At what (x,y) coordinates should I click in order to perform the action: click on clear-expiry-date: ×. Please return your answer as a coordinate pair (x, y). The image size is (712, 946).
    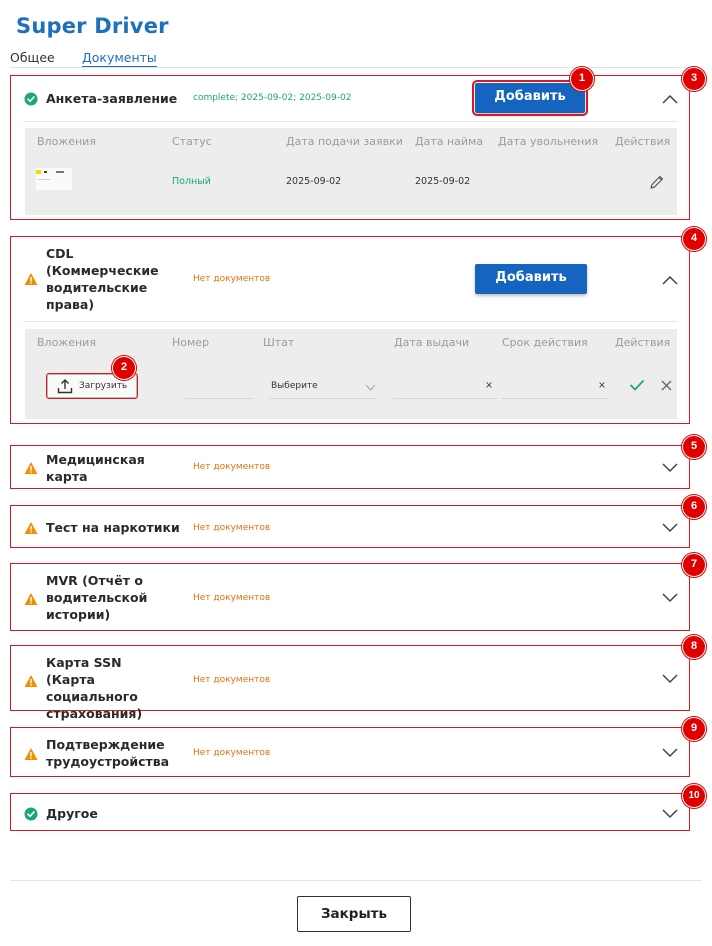
    Looking at the image, I should click on (602, 385).